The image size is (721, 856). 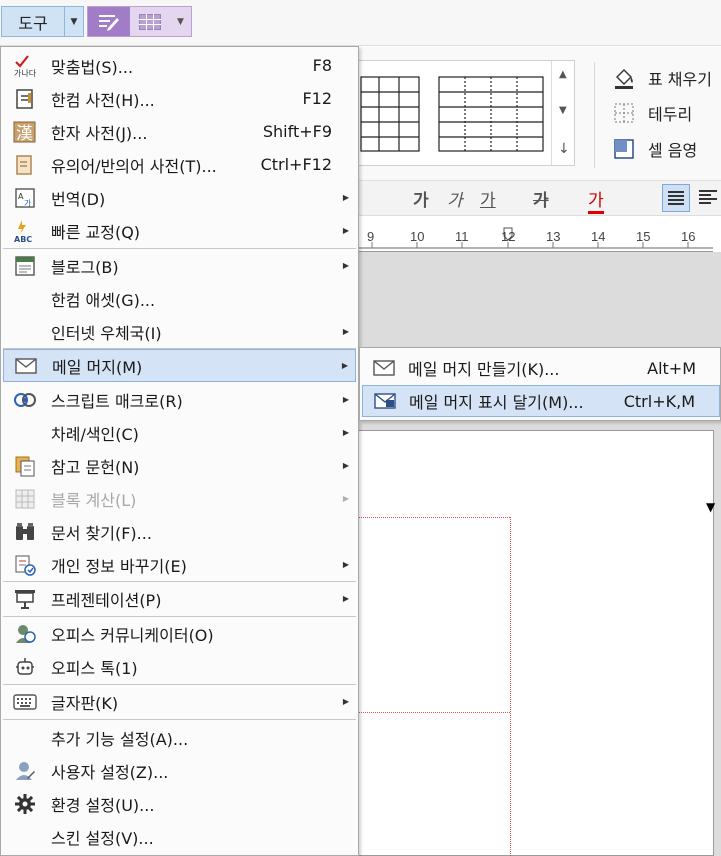 I want to click on border-icon, so click(x=624, y=113).